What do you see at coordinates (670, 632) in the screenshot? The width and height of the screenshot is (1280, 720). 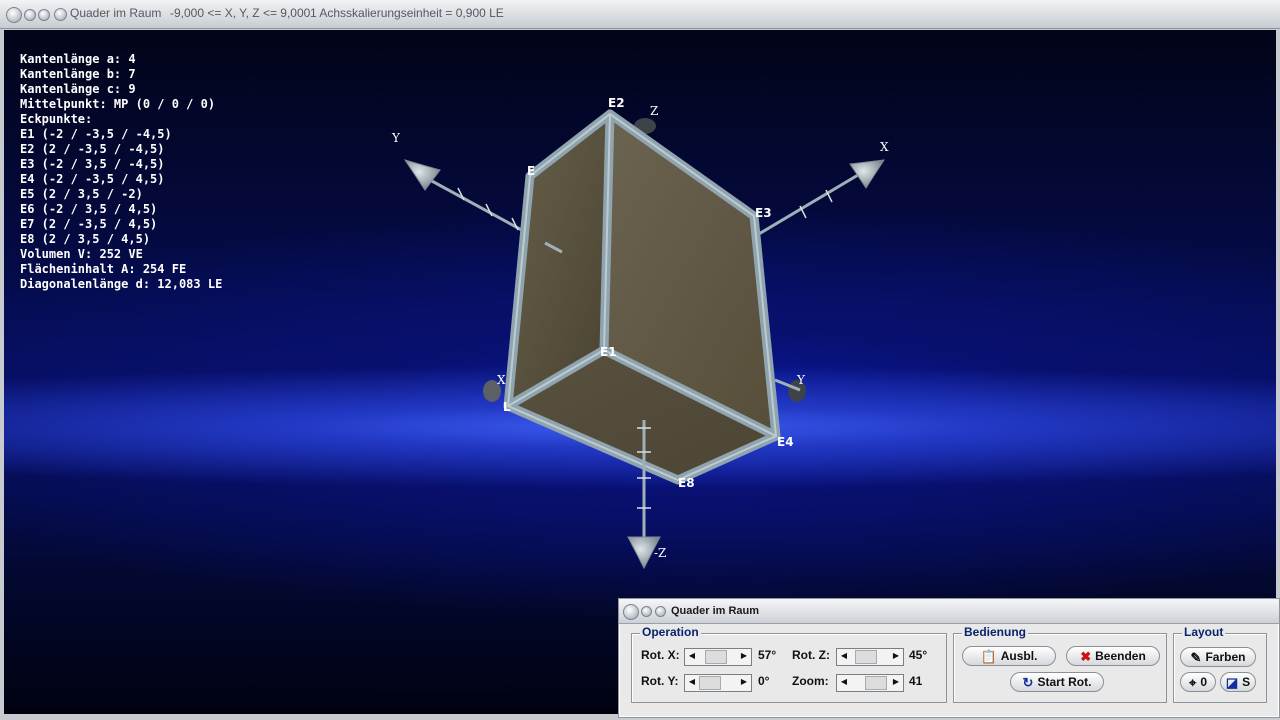 I see `operation-label: Operation` at bounding box center [670, 632].